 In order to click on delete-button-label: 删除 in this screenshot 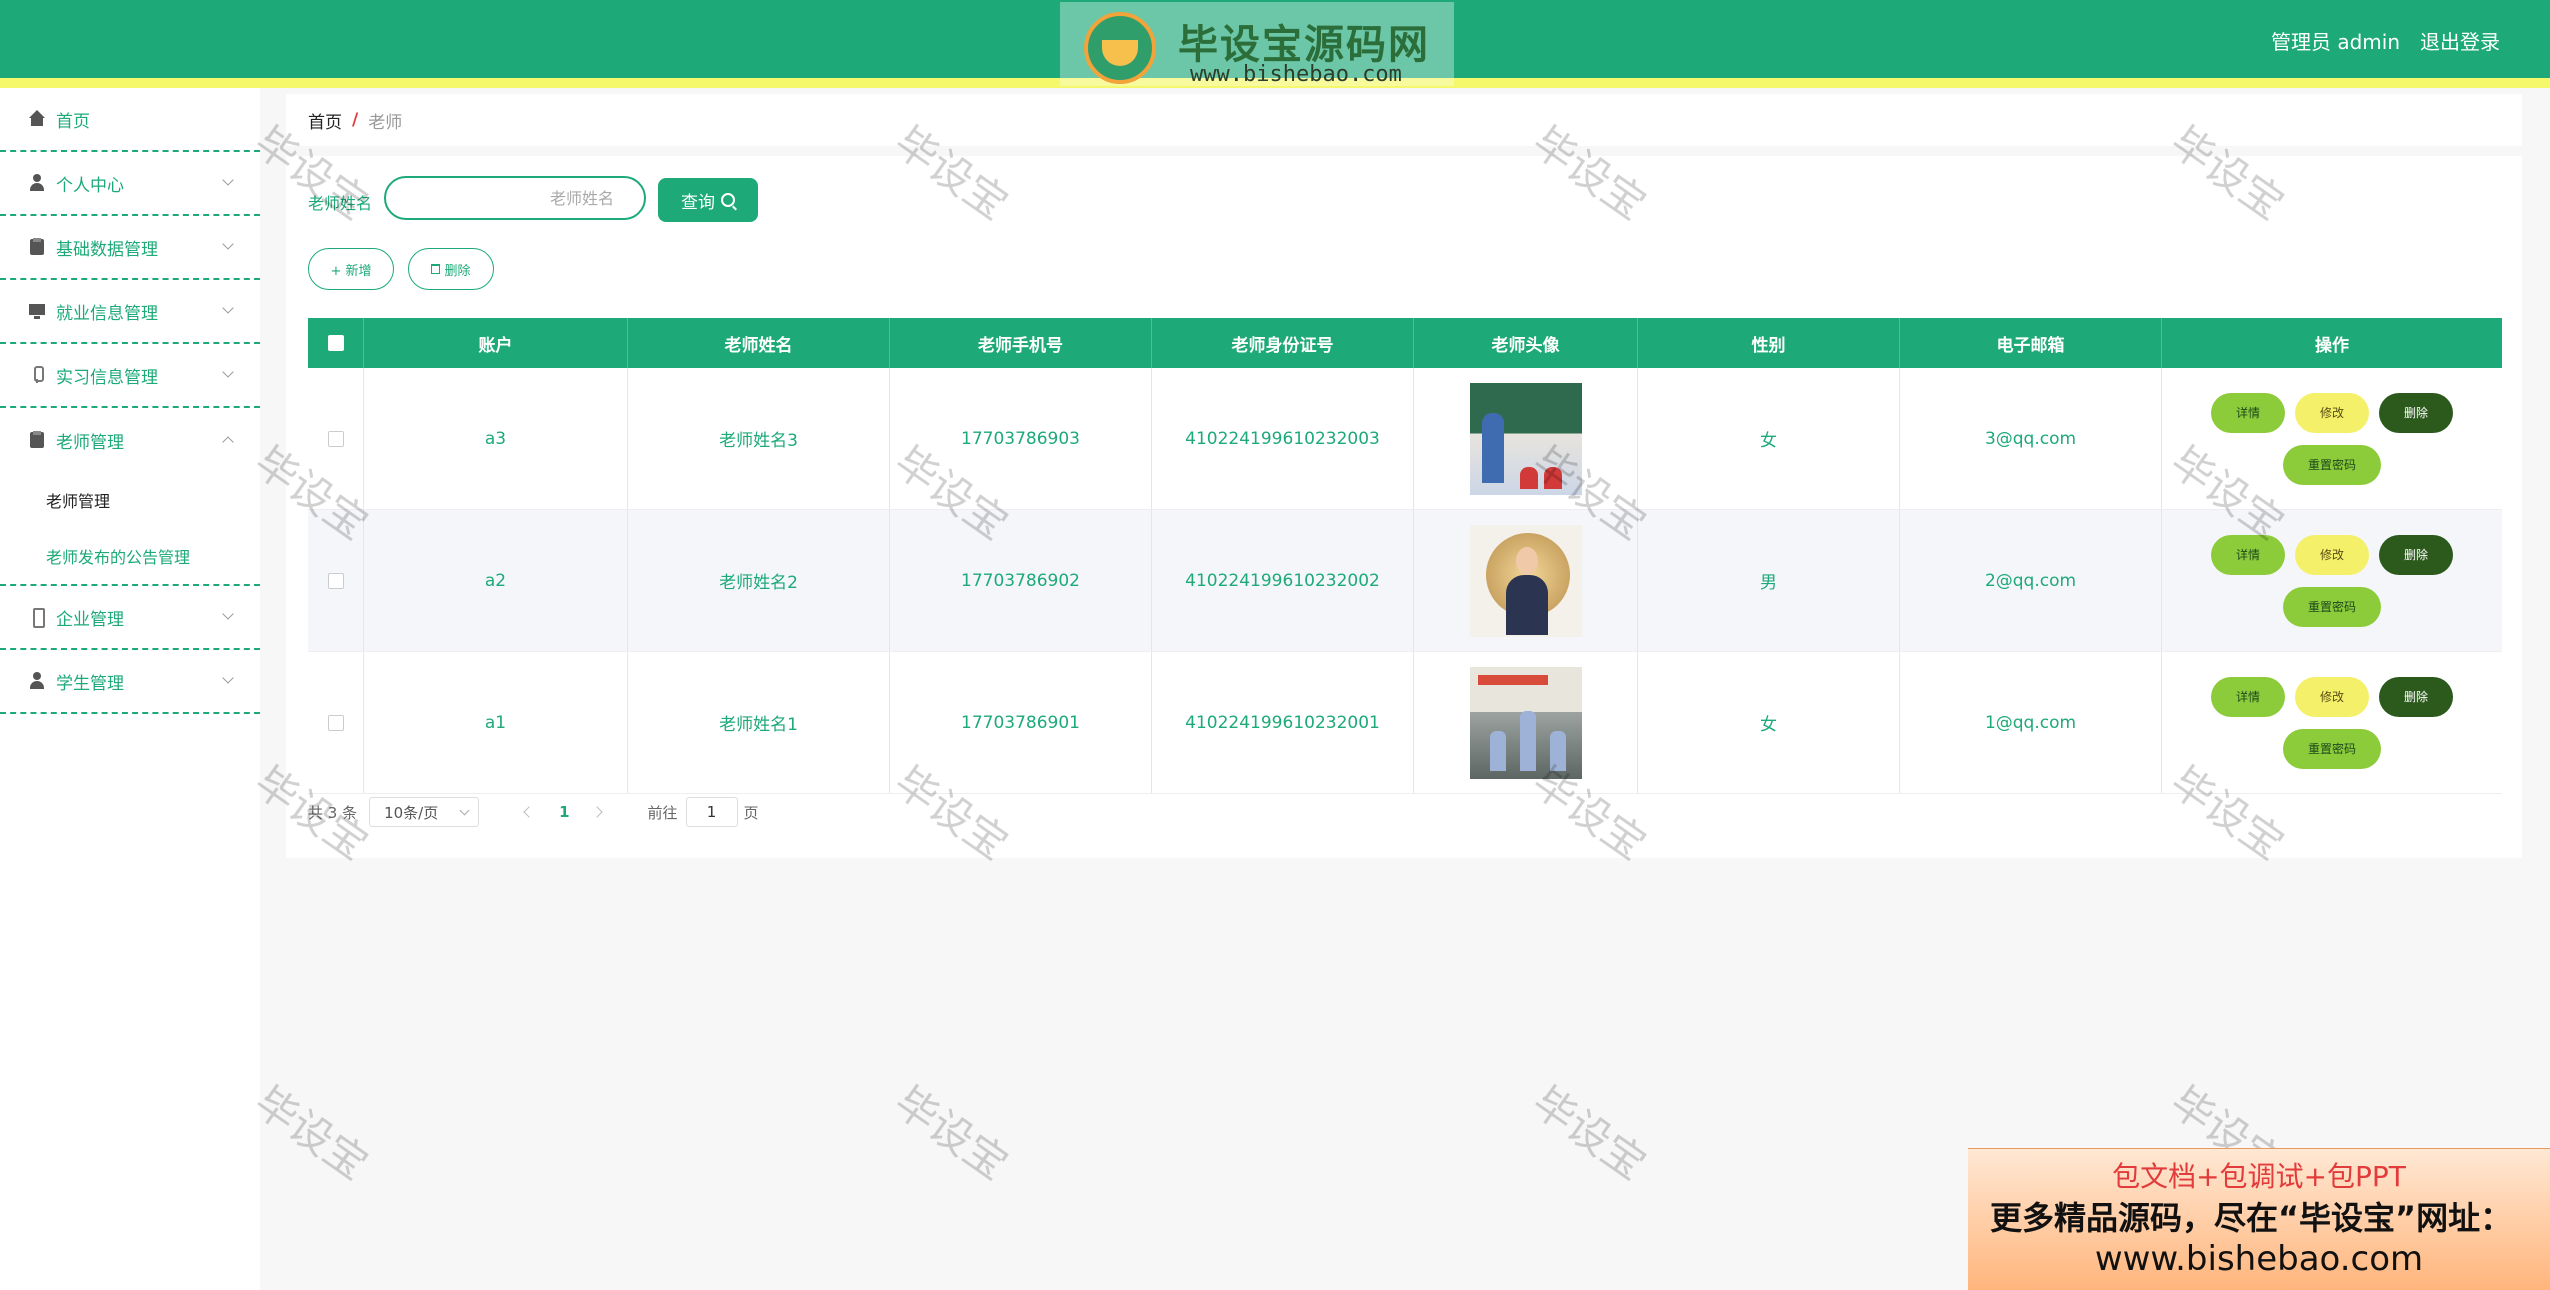, I will do `click(457, 271)`.